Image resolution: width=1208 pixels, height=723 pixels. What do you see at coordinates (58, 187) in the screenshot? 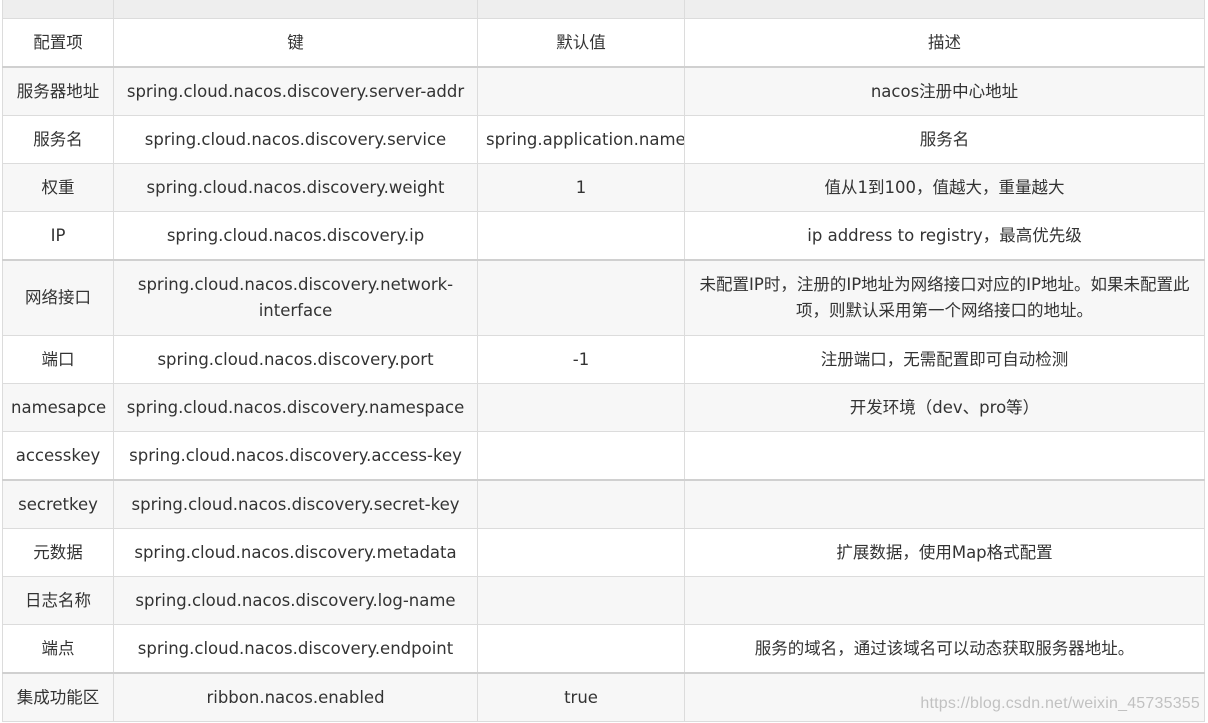
I see `cell-item: 权重` at bounding box center [58, 187].